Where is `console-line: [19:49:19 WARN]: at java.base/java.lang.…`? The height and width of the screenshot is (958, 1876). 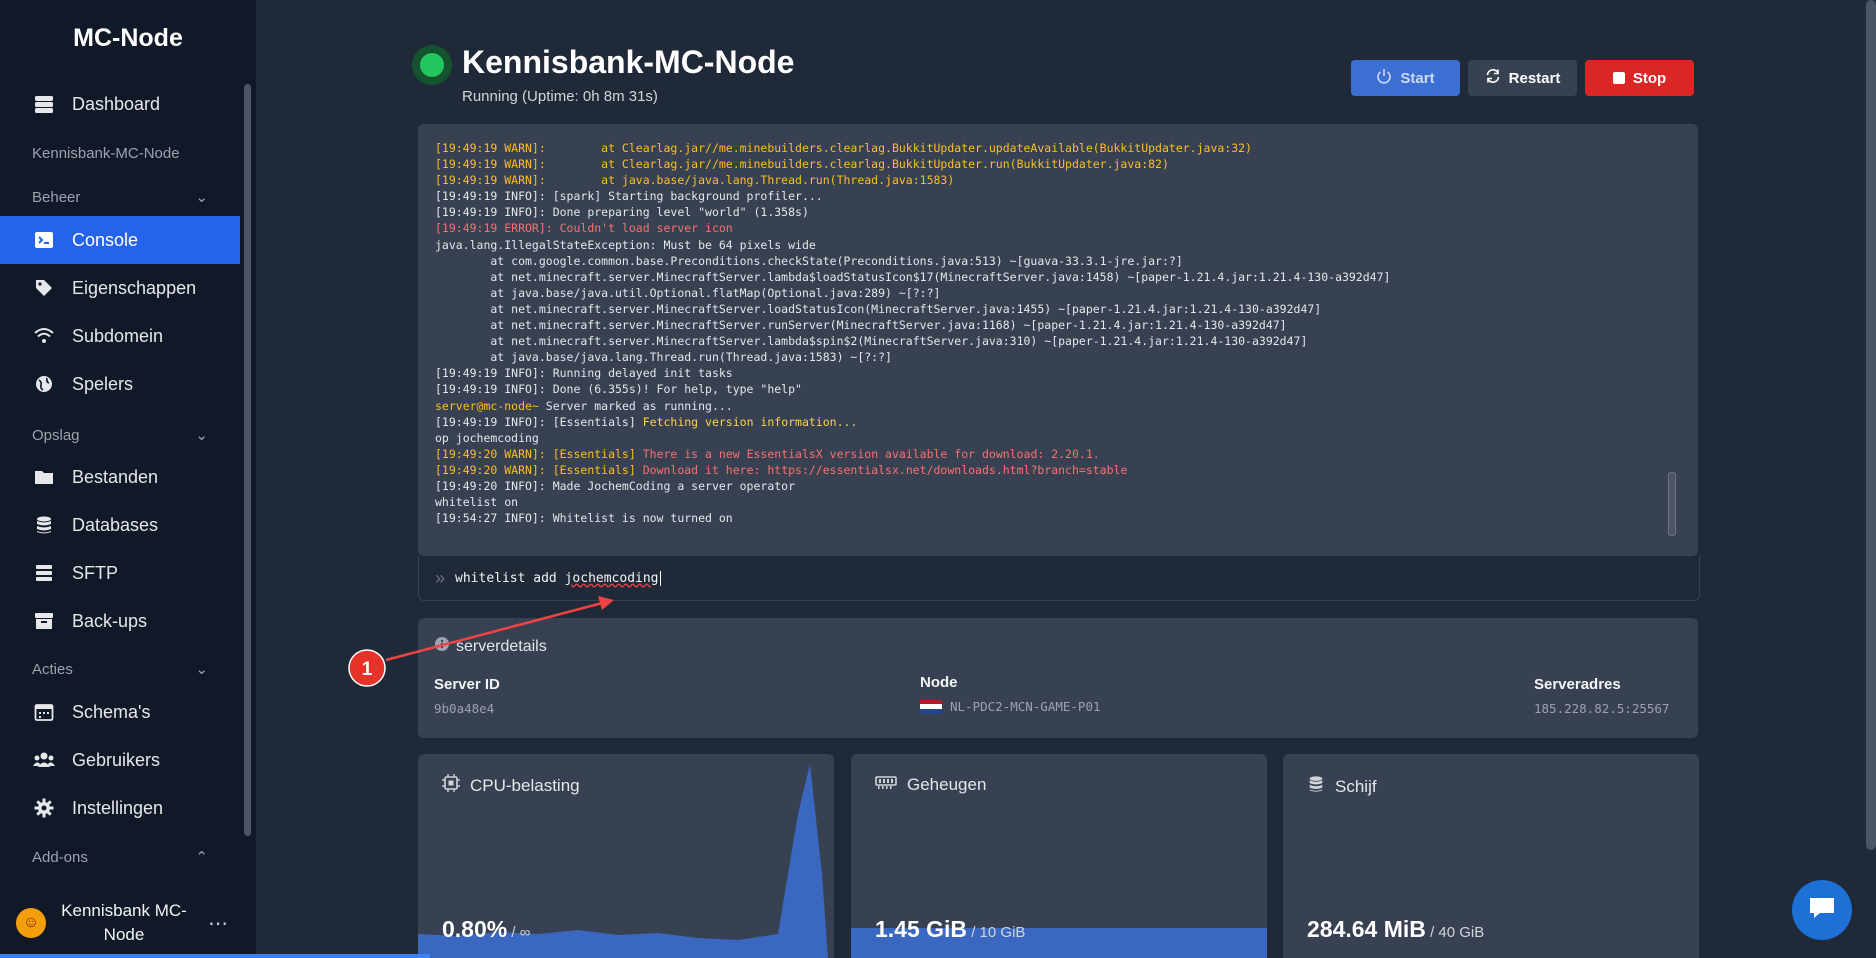 console-line: [19:49:19 WARN]: at java.base/java.lang.… is located at coordinates (1055, 180).